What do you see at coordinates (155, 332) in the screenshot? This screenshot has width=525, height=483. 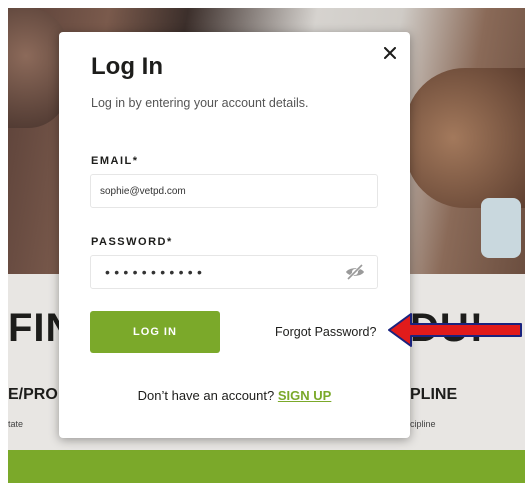 I see `login-button: LOG IN` at bounding box center [155, 332].